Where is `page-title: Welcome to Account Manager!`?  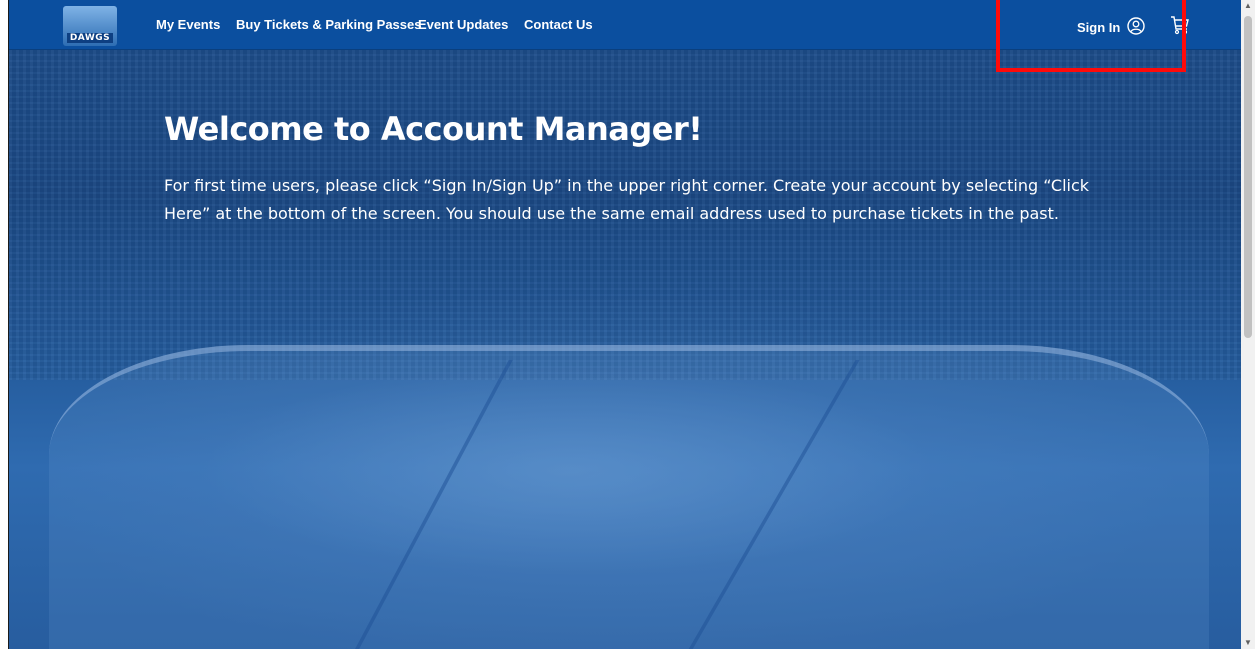
page-title: Welcome to Account Manager! is located at coordinates (433, 129).